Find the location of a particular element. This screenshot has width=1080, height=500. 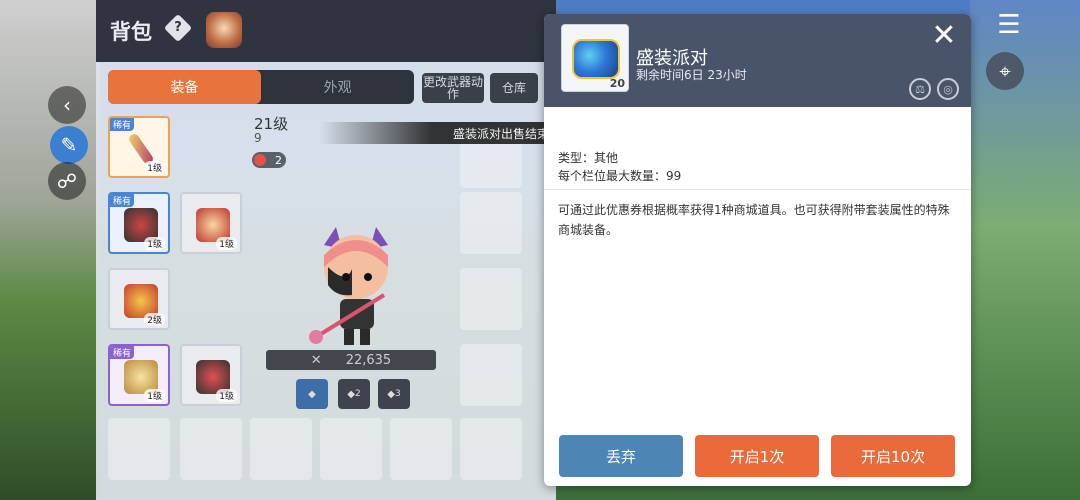

preset-button-1: ◆ is located at coordinates (312, 394).